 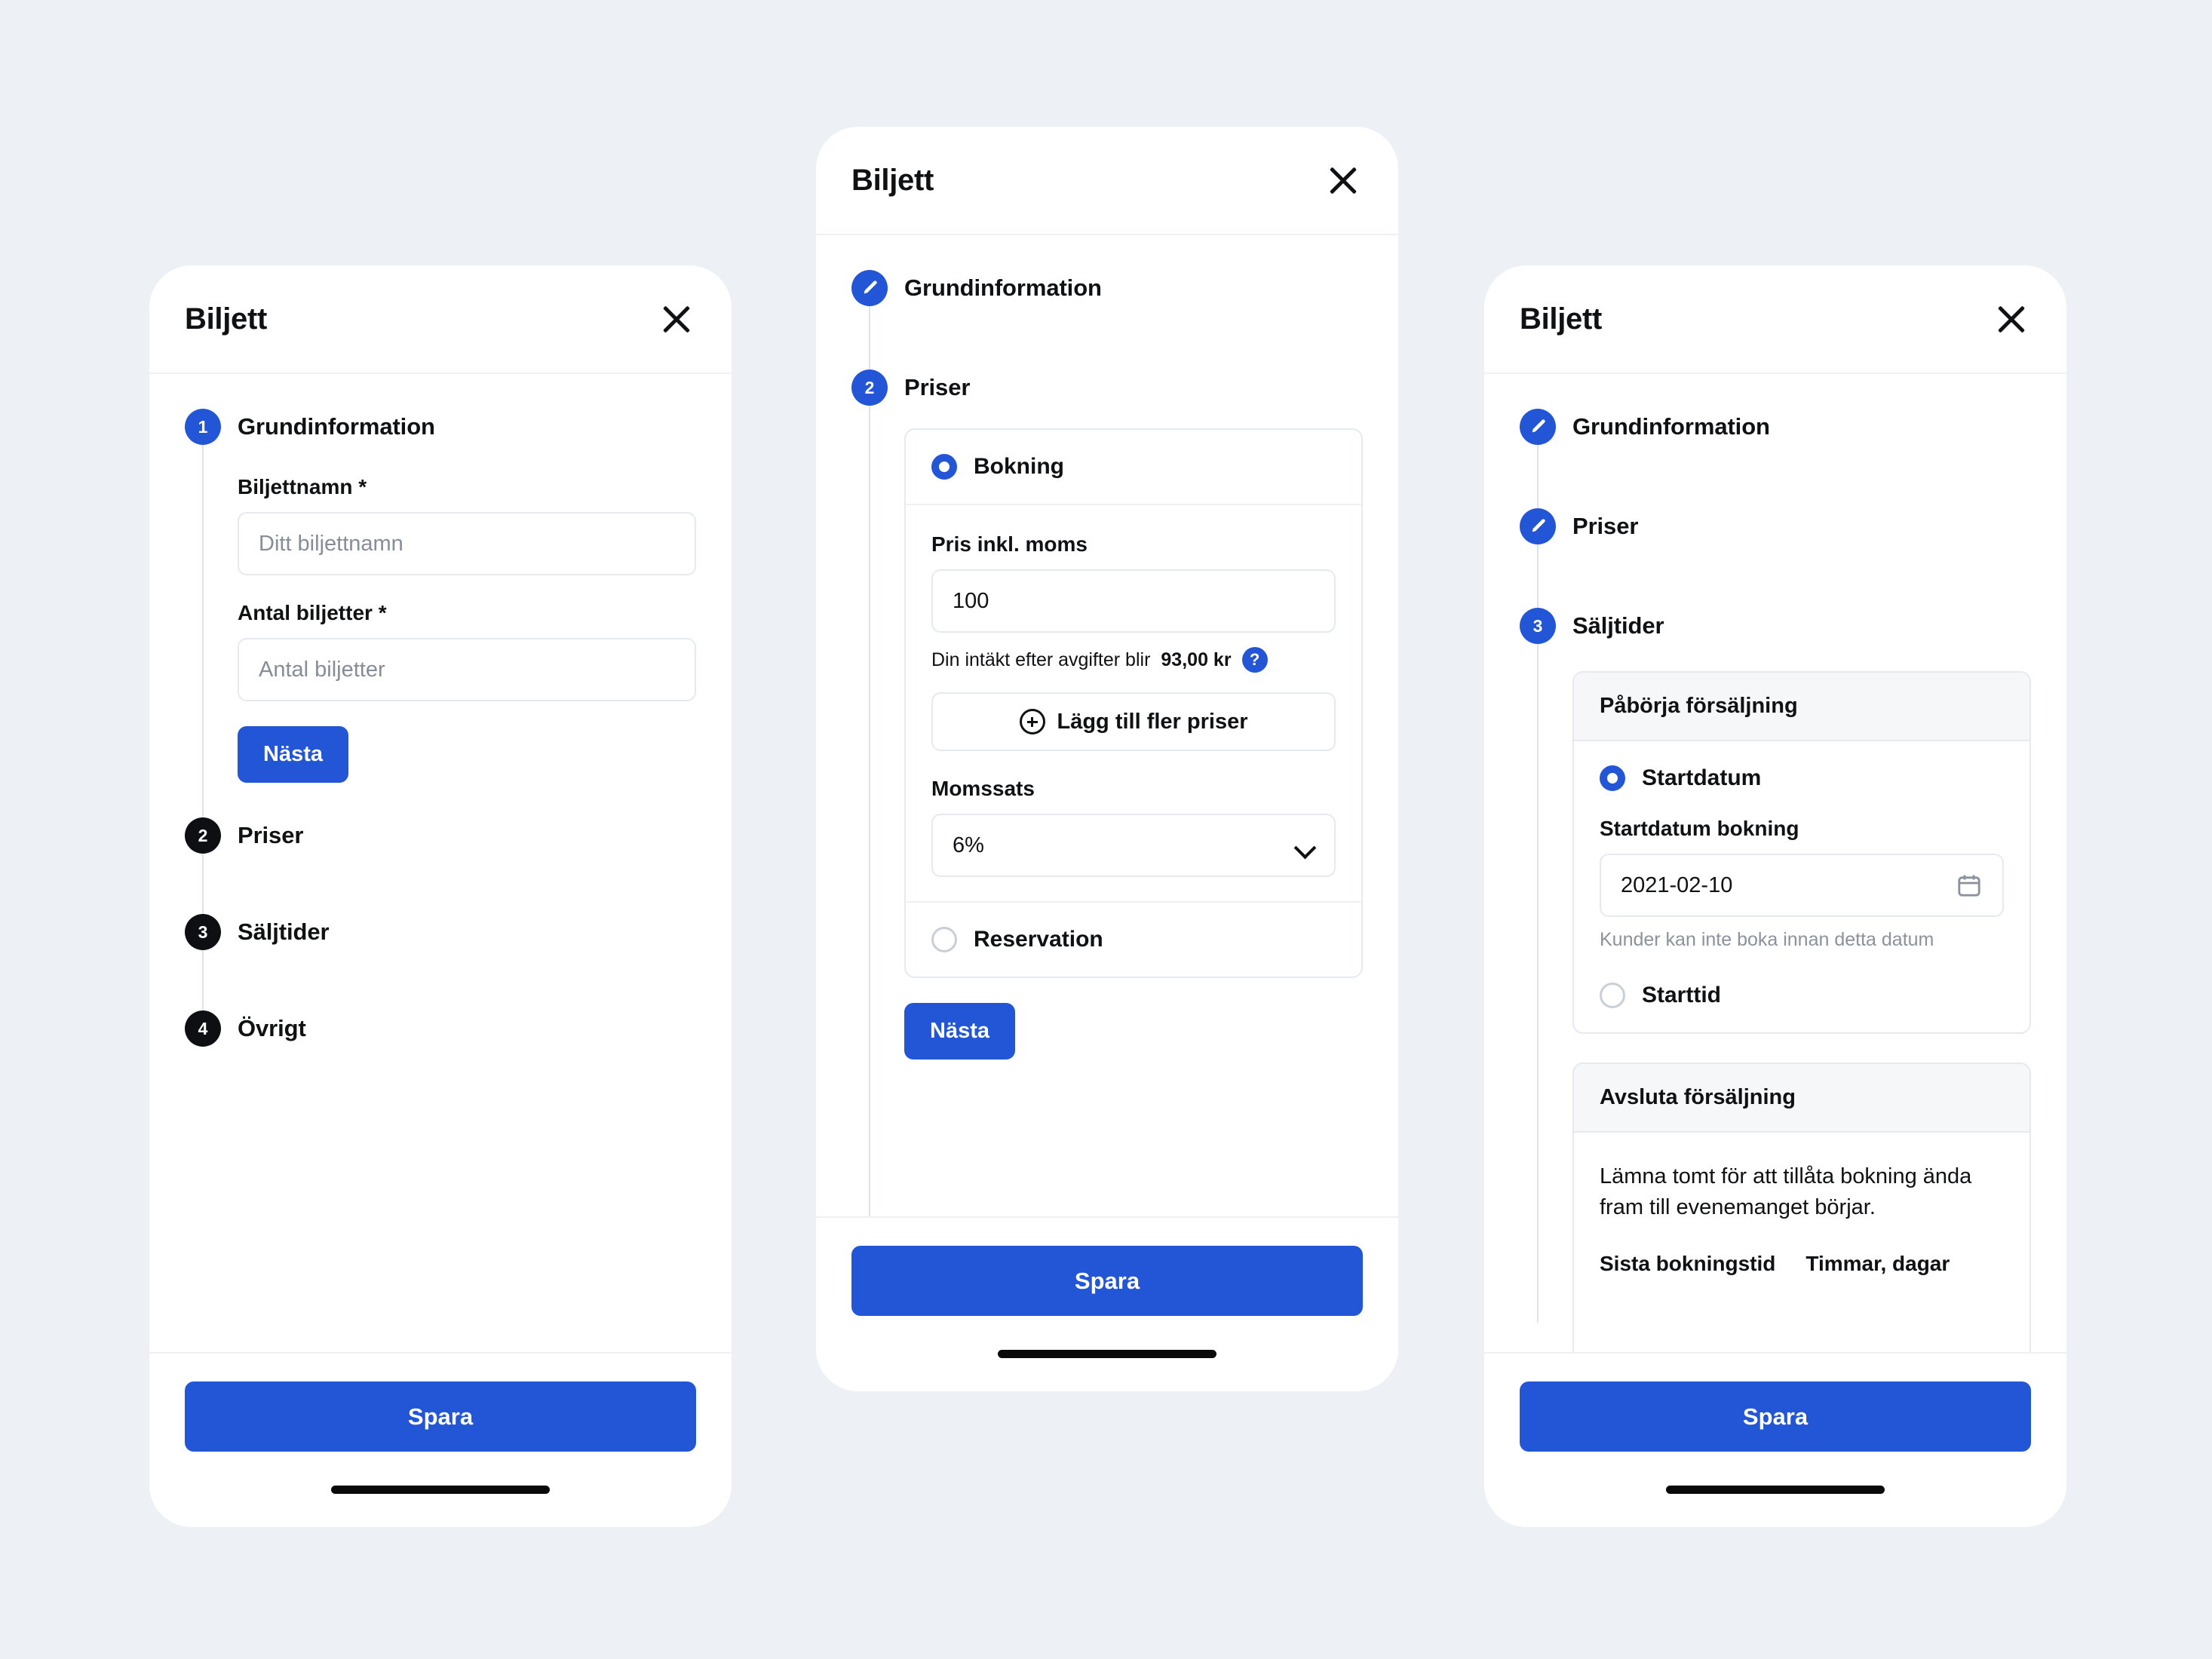 I want to click on startdatum-value: 2021-02-10, so click(x=1677, y=884).